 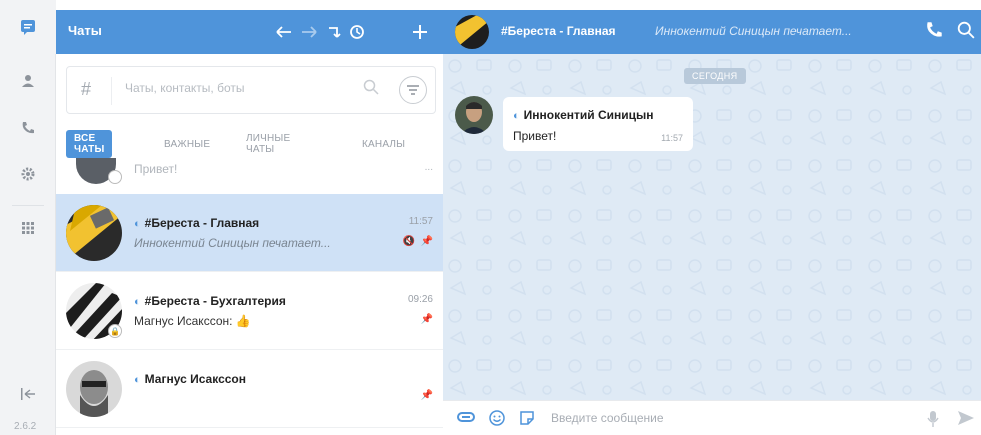 I want to click on calls-icon, so click(x=28, y=128).